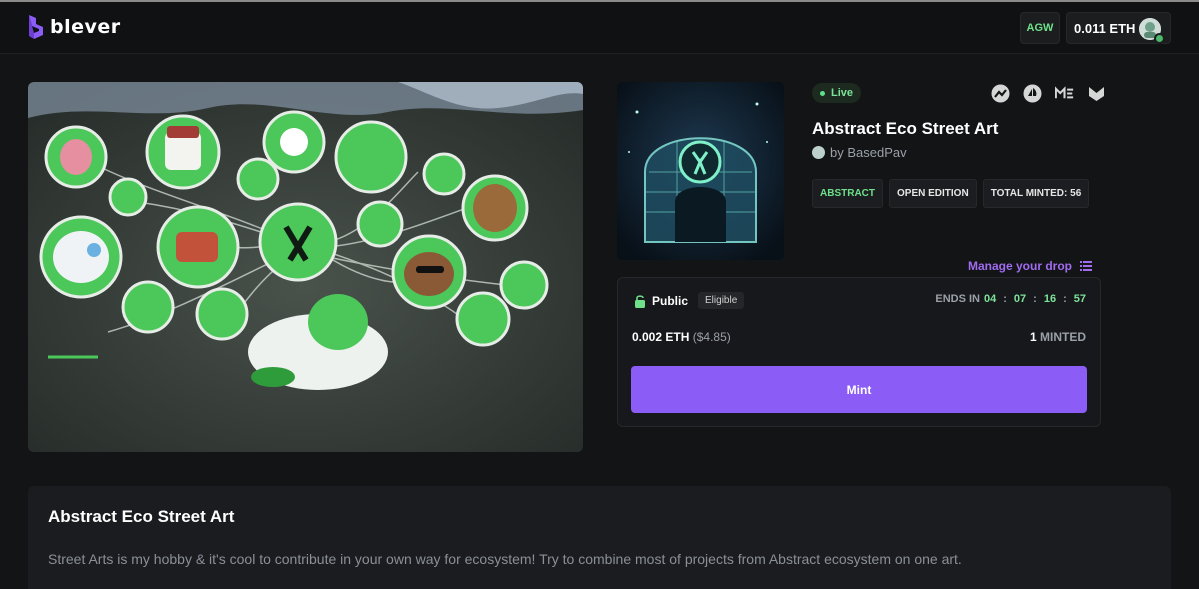  What do you see at coordinates (1086, 266) in the screenshot?
I see `list-icon` at bounding box center [1086, 266].